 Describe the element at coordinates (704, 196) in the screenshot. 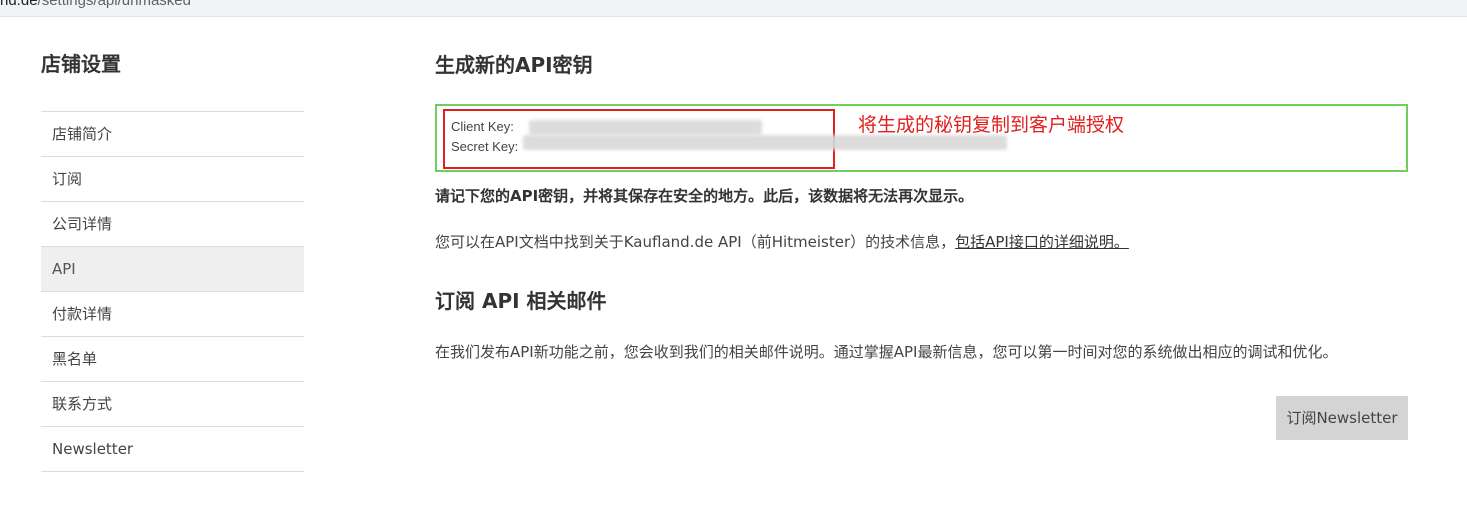

I see `warning-text: 请记下您的API密钥，并将其保存在安全的地方。此后，该数据将无法再次显示。` at that location.